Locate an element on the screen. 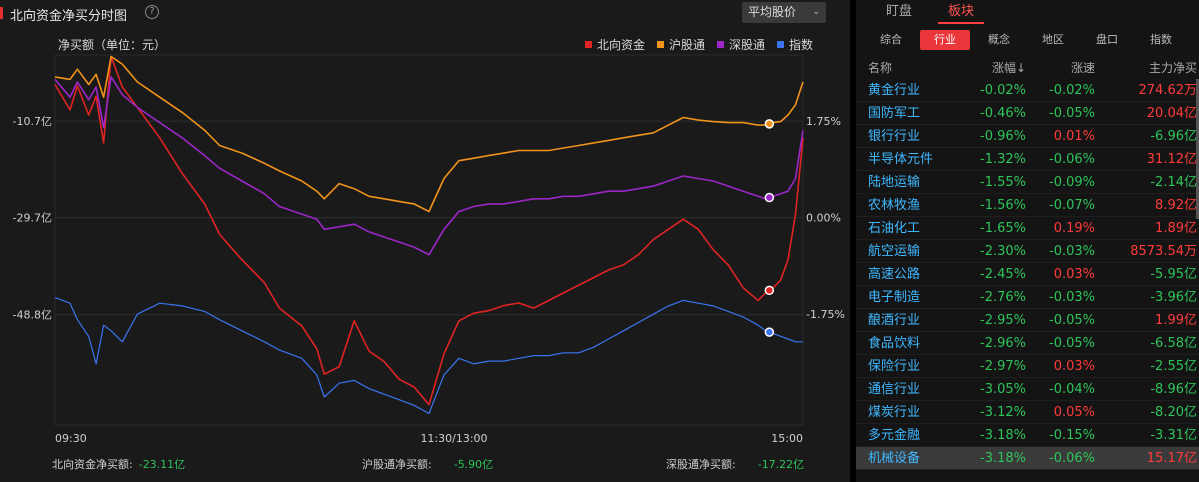  main-net-flow: -3.31亿 is located at coordinates (1173, 435).